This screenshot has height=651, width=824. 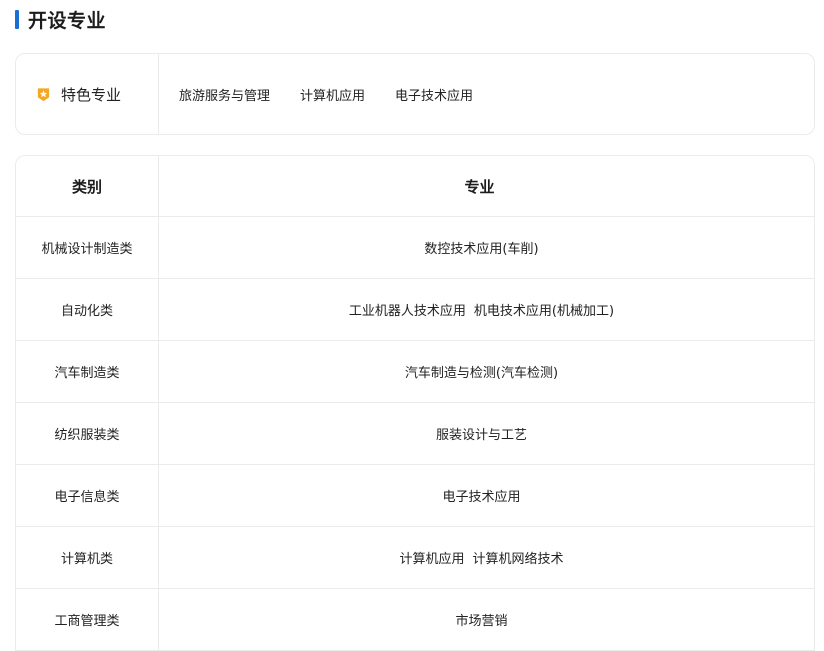 What do you see at coordinates (434, 94) in the screenshot?
I see `featured-major-link: 电子技术应用` at bounding box center [434, 94].